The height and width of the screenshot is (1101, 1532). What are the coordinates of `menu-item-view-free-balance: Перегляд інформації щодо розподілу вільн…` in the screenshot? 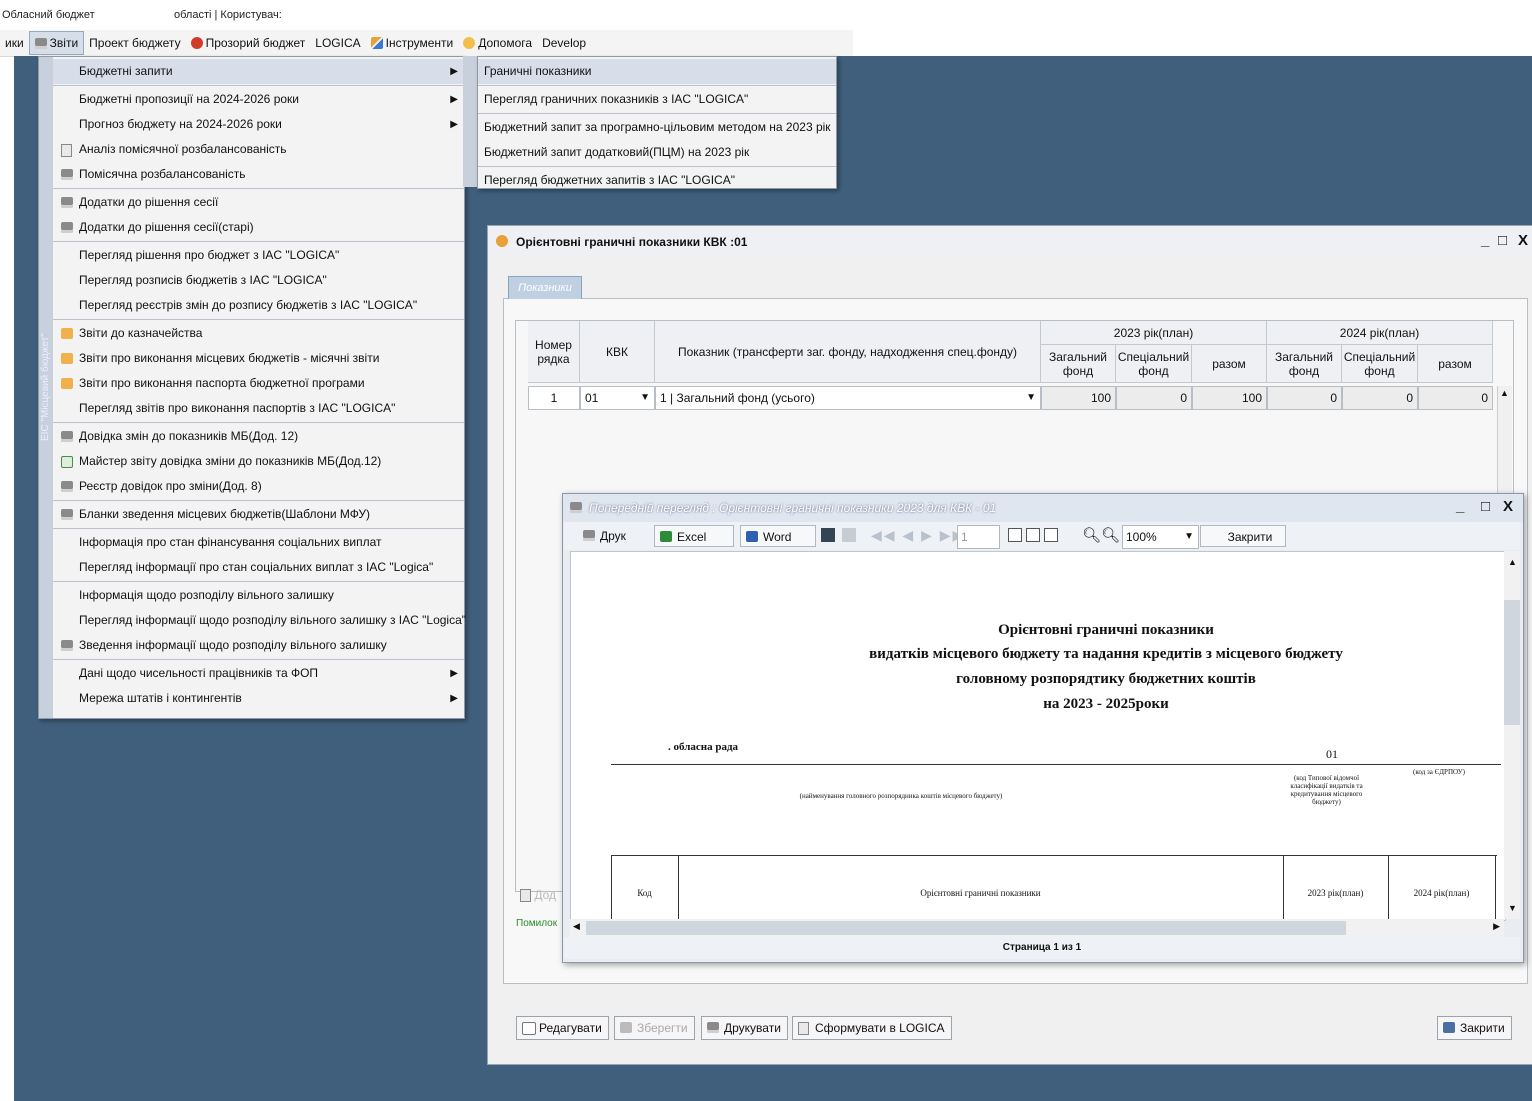 It's located at (259, 620).